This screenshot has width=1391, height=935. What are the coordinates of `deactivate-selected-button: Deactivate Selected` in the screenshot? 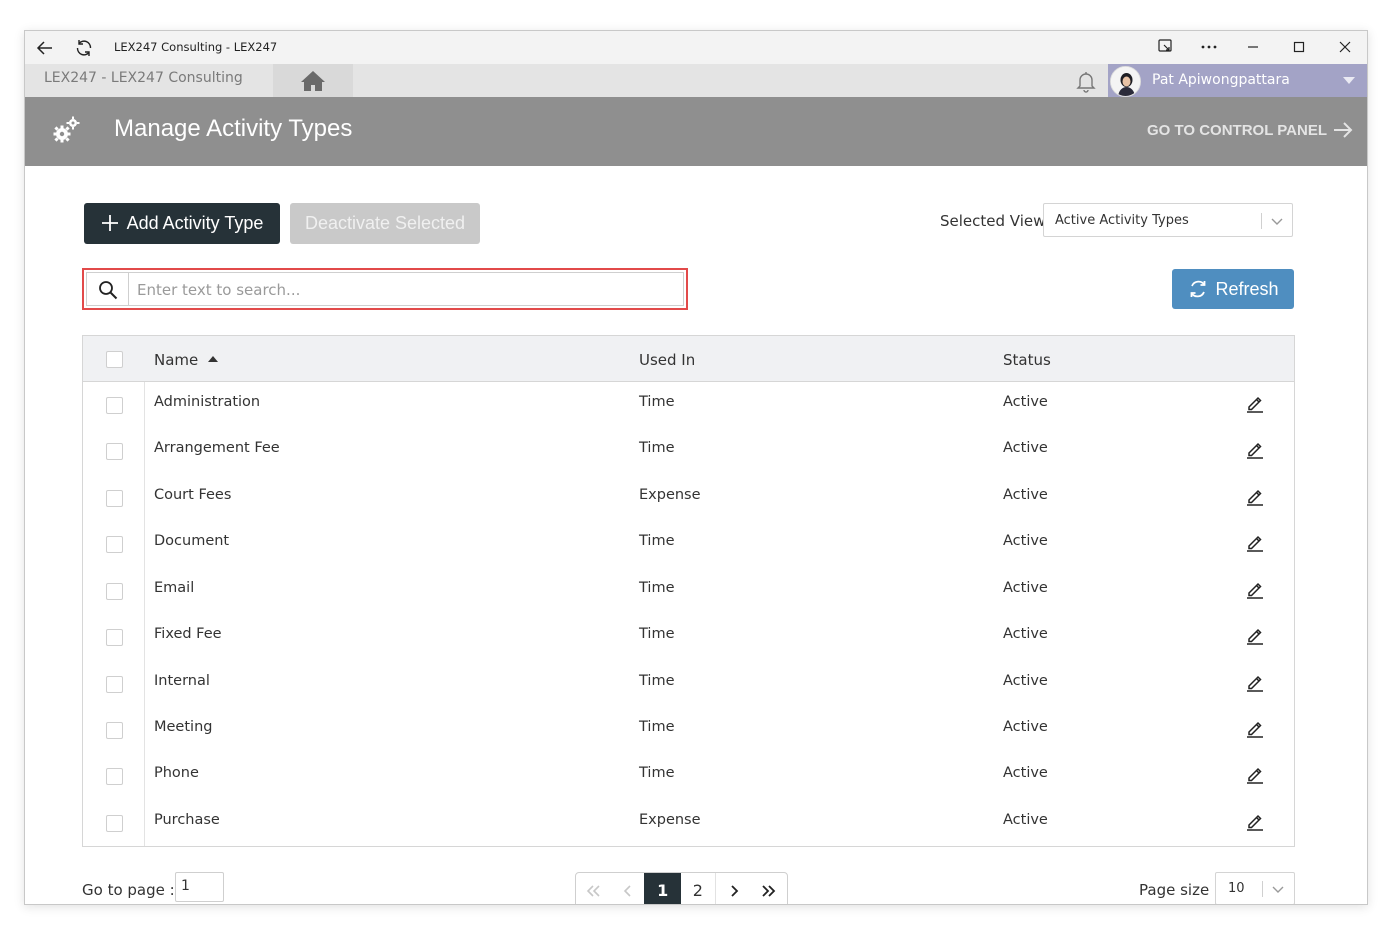 It's located at (385, 223).